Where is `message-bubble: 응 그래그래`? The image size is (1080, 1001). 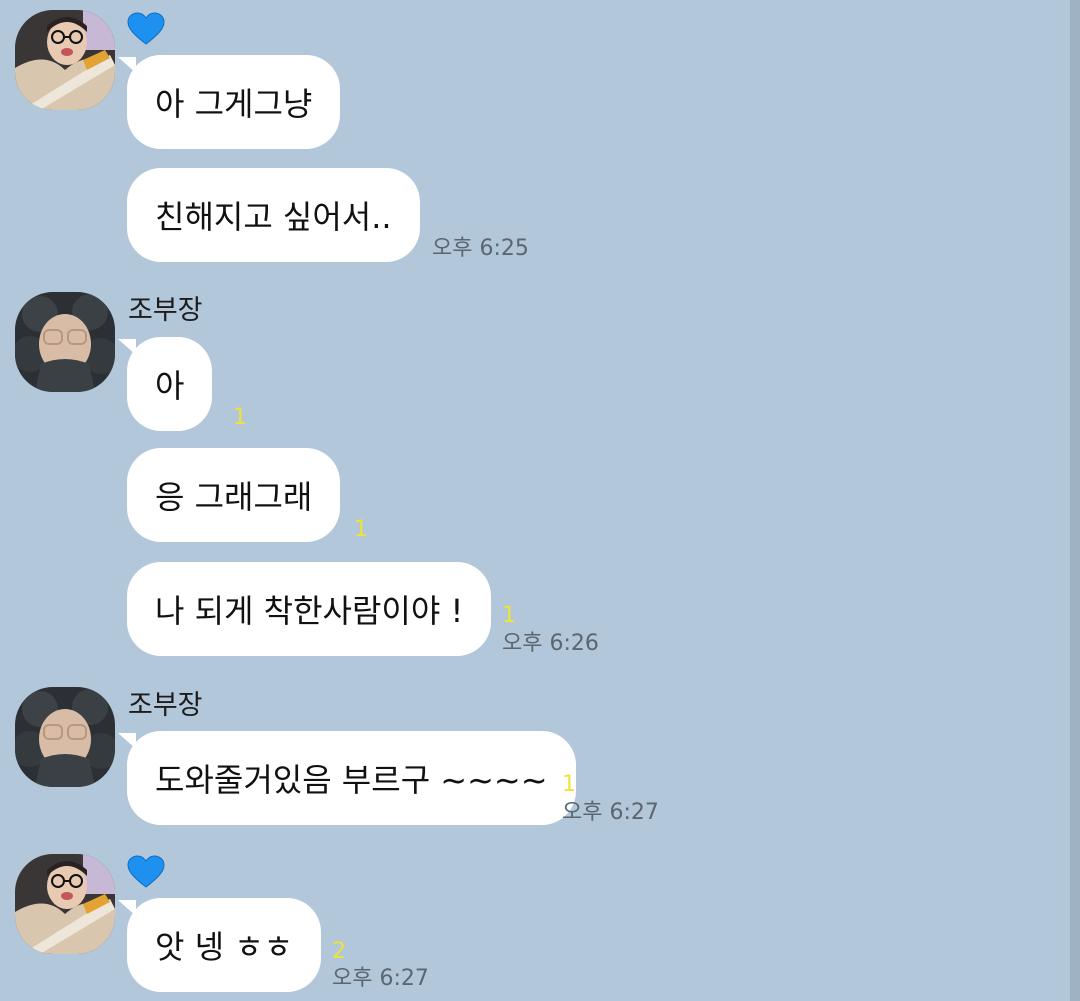
message-bubble: 응 그래그래 is located at coordinates (234, 495).